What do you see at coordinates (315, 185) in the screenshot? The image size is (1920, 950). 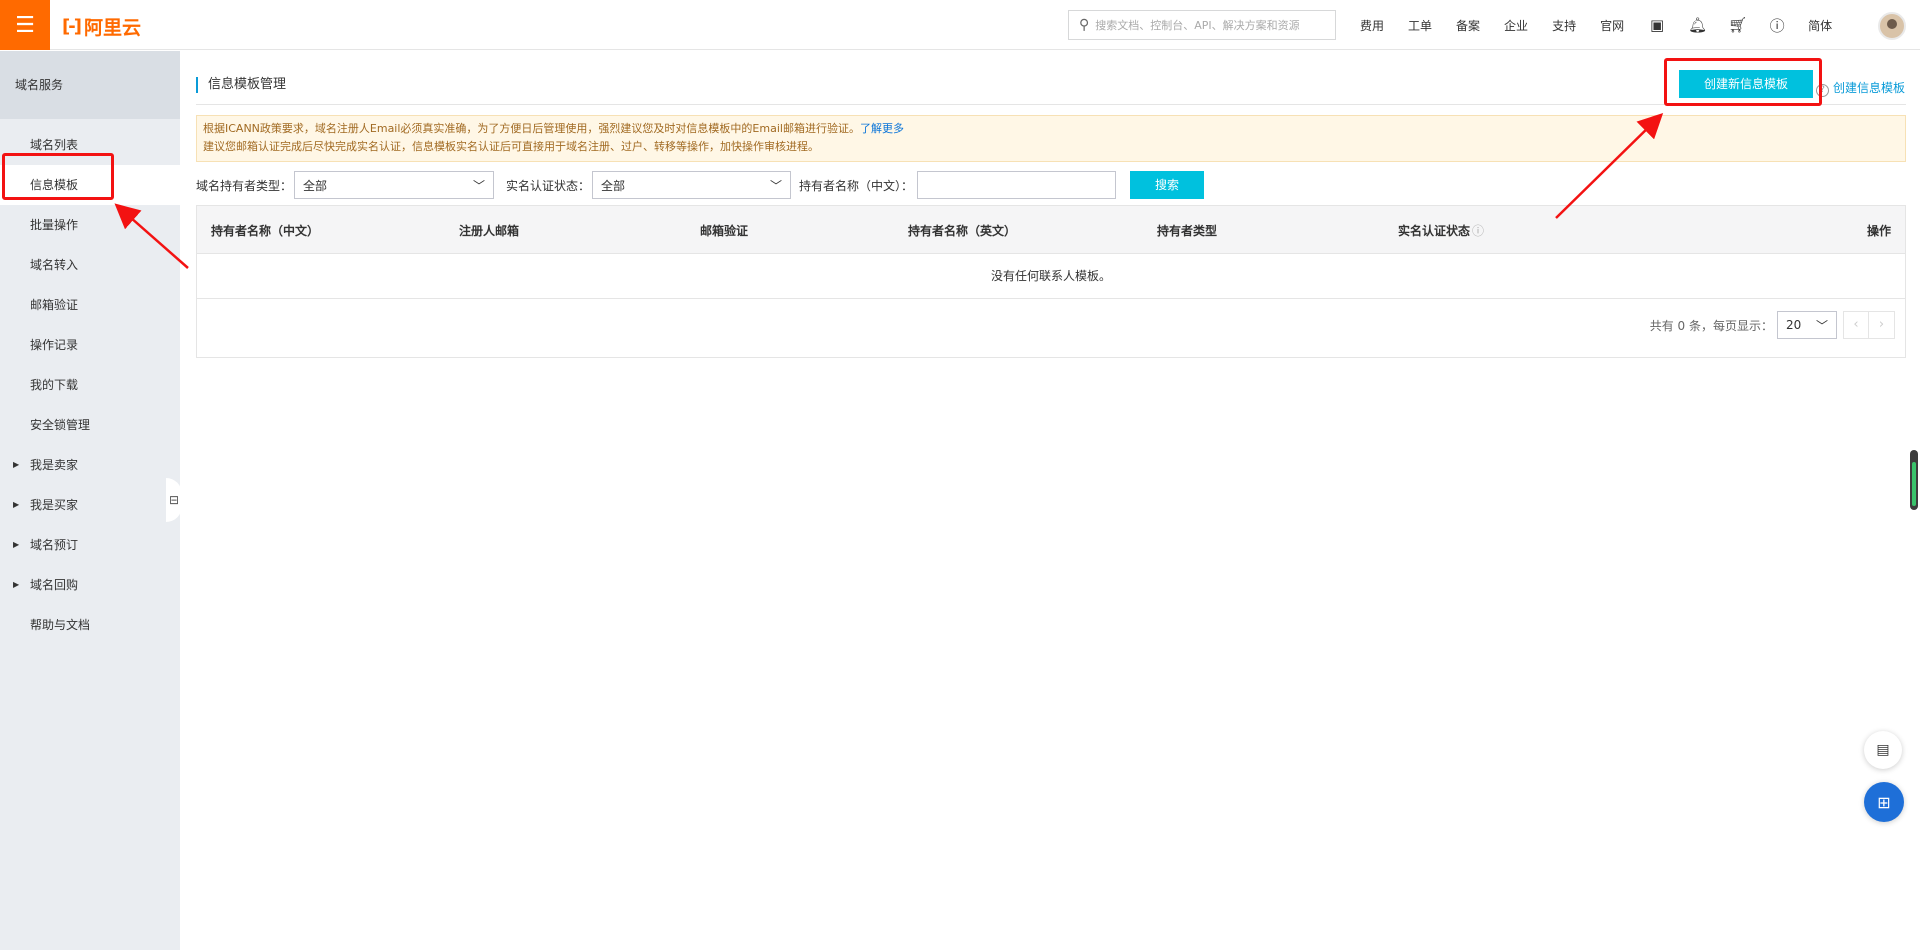 I see `holder-type-value: 全部` at bounding box center [315, 185].